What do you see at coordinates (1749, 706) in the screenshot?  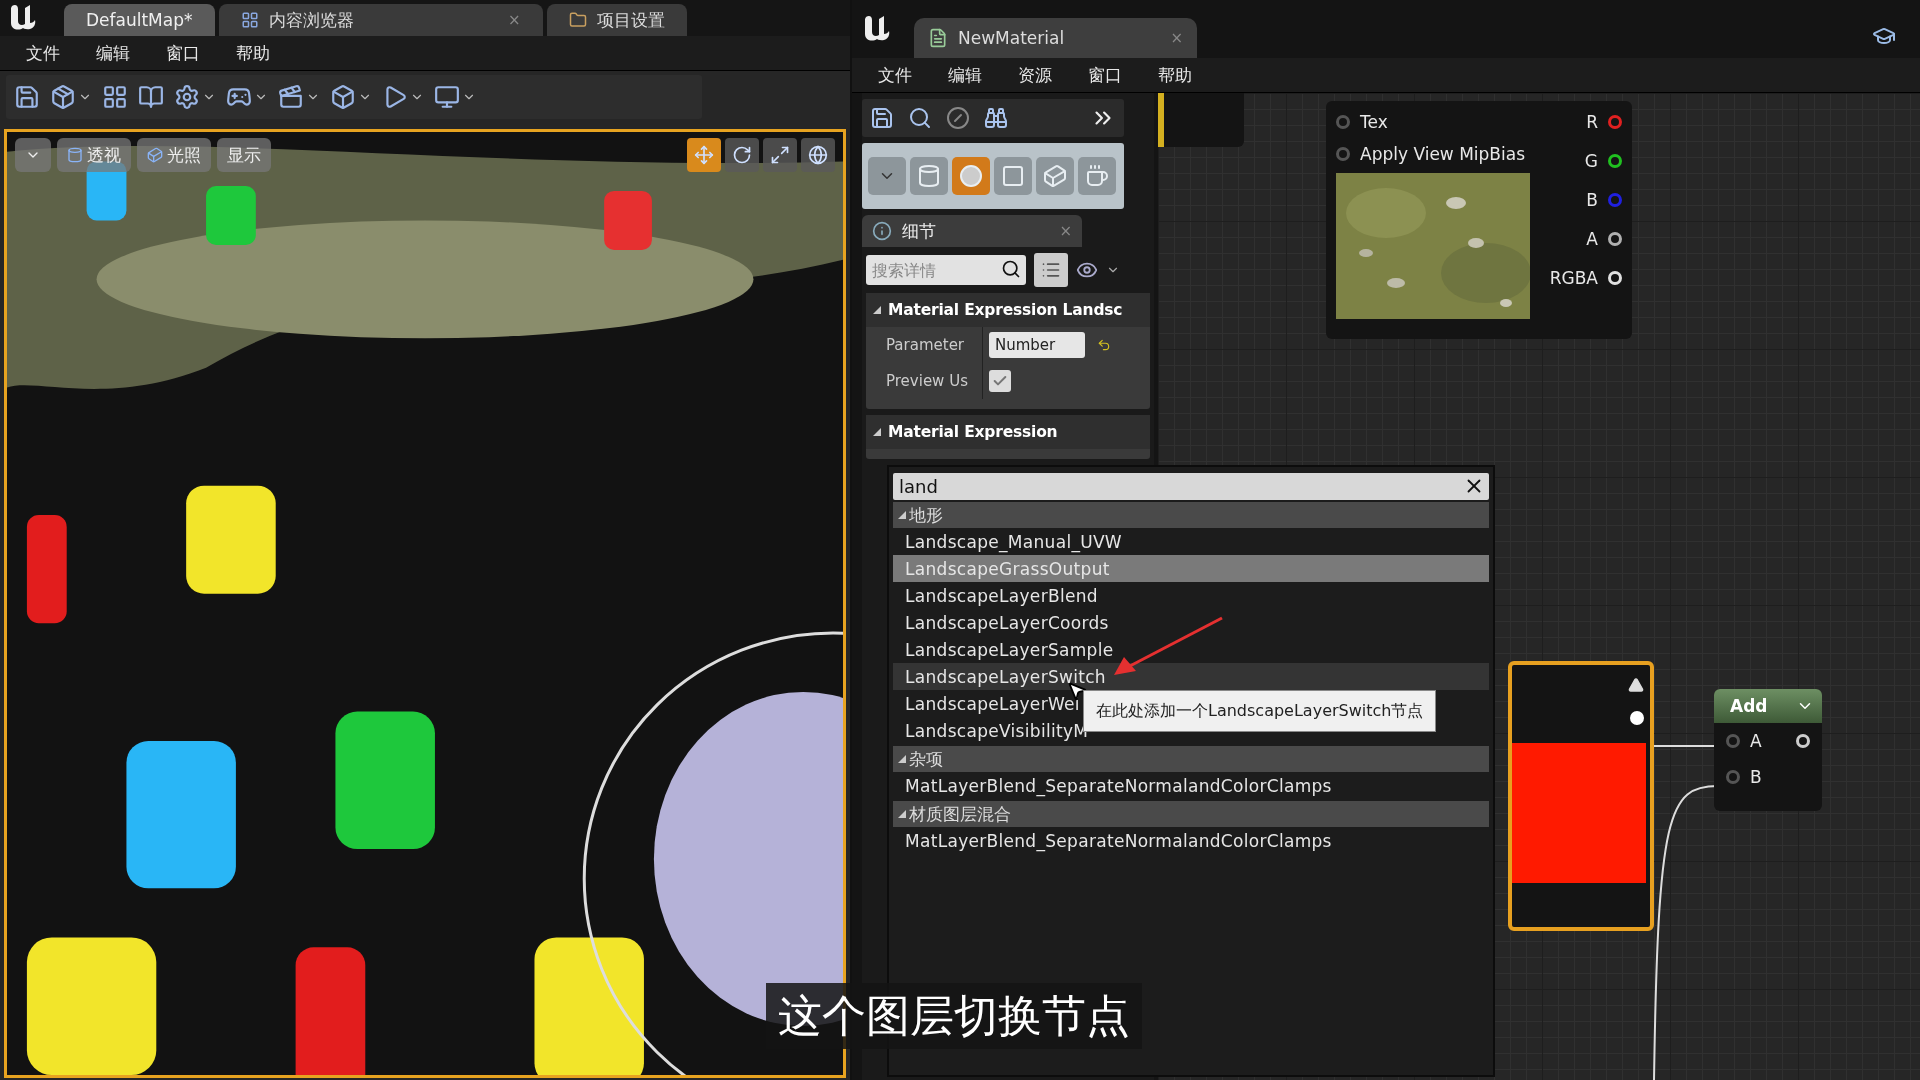 I see `node-title: Add` at bounding box center [1749, 706].